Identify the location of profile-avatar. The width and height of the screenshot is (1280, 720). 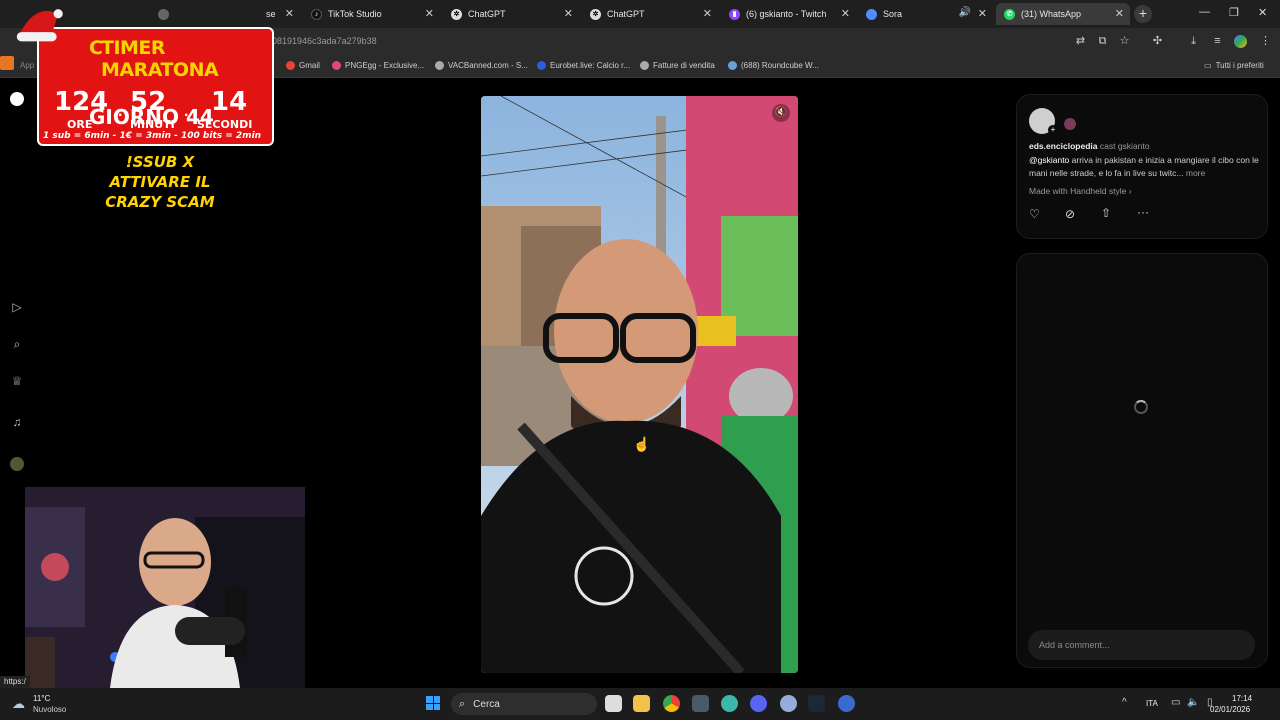
(1240, 41).